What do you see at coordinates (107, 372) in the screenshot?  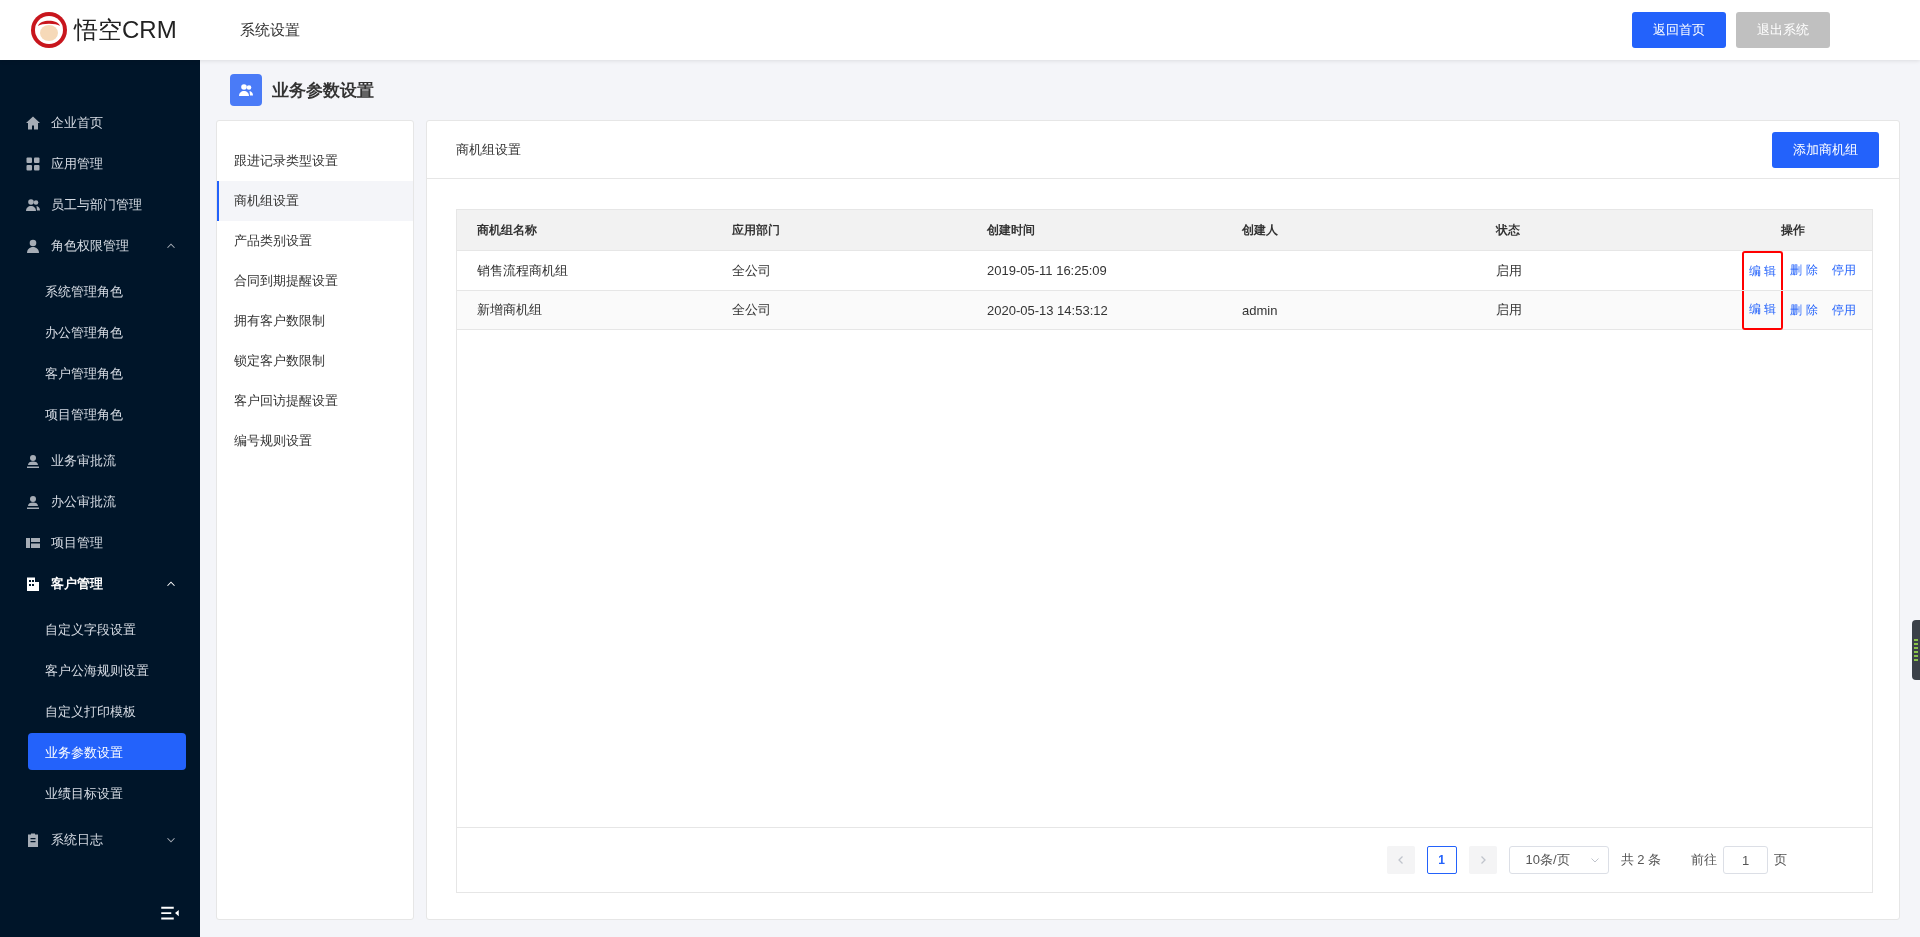 I see `sidebar-subitem: 客户管理角色` at bounding box center [107, 372].